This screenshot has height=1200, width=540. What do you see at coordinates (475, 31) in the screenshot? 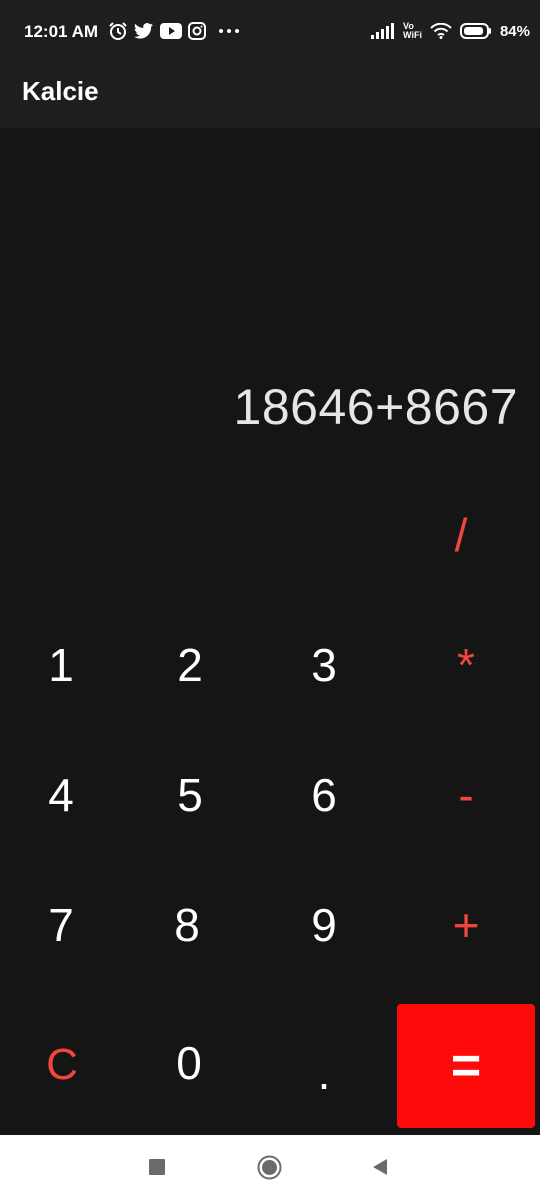
I see `battery-icon` at bounding box center [475, 31].